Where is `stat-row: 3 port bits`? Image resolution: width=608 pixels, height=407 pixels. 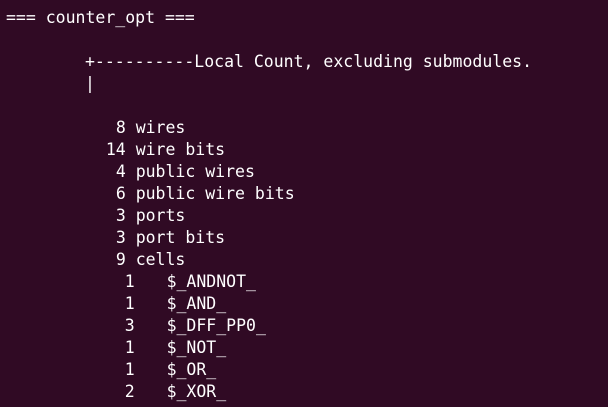 stat-row: 3 port bits is located at coordinates (145, 226).